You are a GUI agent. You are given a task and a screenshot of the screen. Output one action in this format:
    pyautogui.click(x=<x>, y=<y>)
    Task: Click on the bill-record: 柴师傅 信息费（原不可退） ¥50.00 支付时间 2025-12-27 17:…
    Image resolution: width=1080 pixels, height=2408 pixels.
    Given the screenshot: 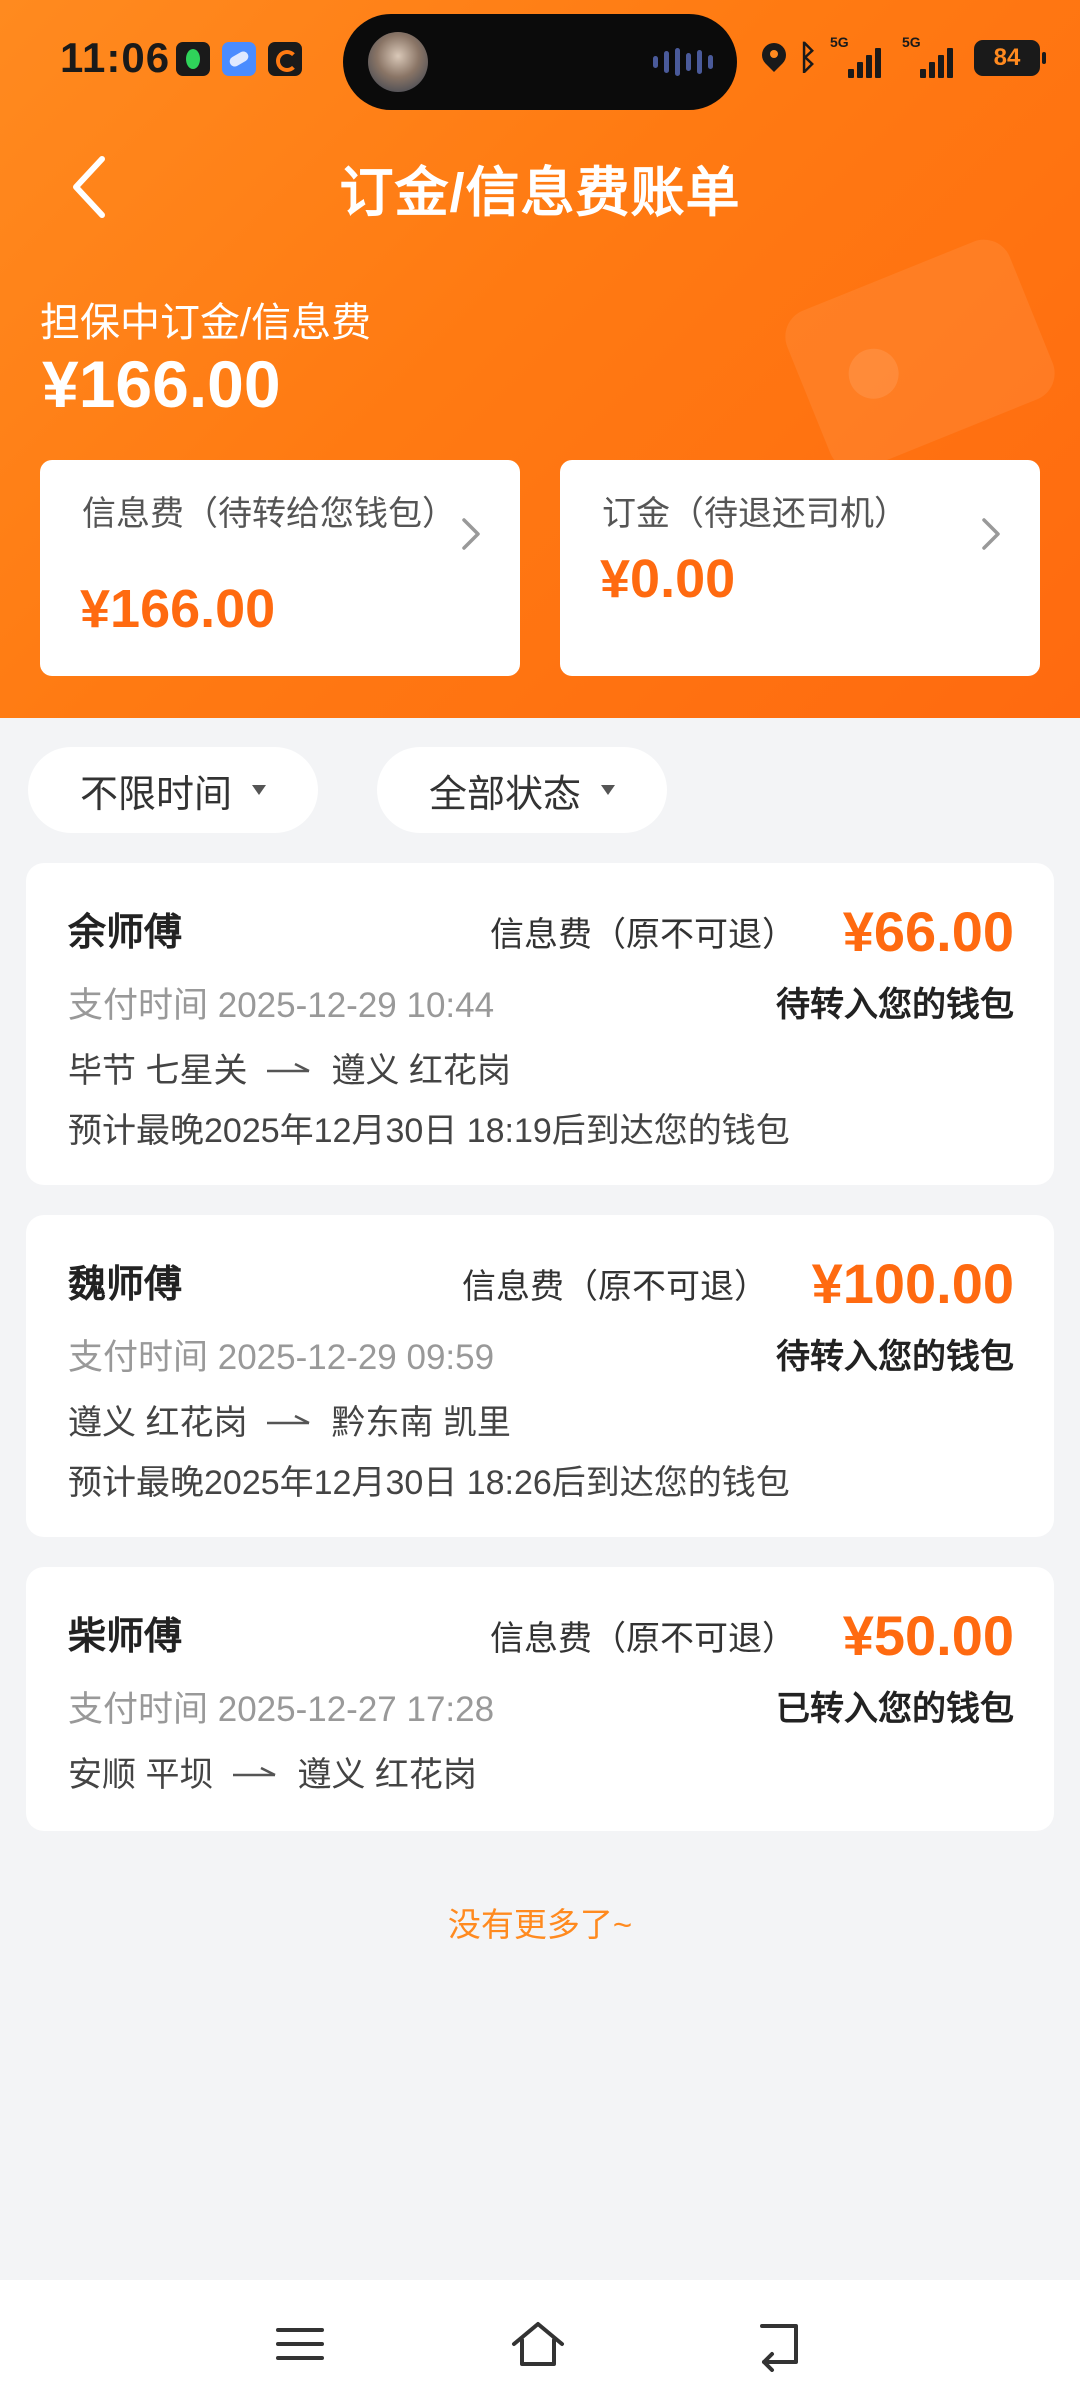 What is the action you would take?
    pyautogui.click(x=540, y=1699)
    